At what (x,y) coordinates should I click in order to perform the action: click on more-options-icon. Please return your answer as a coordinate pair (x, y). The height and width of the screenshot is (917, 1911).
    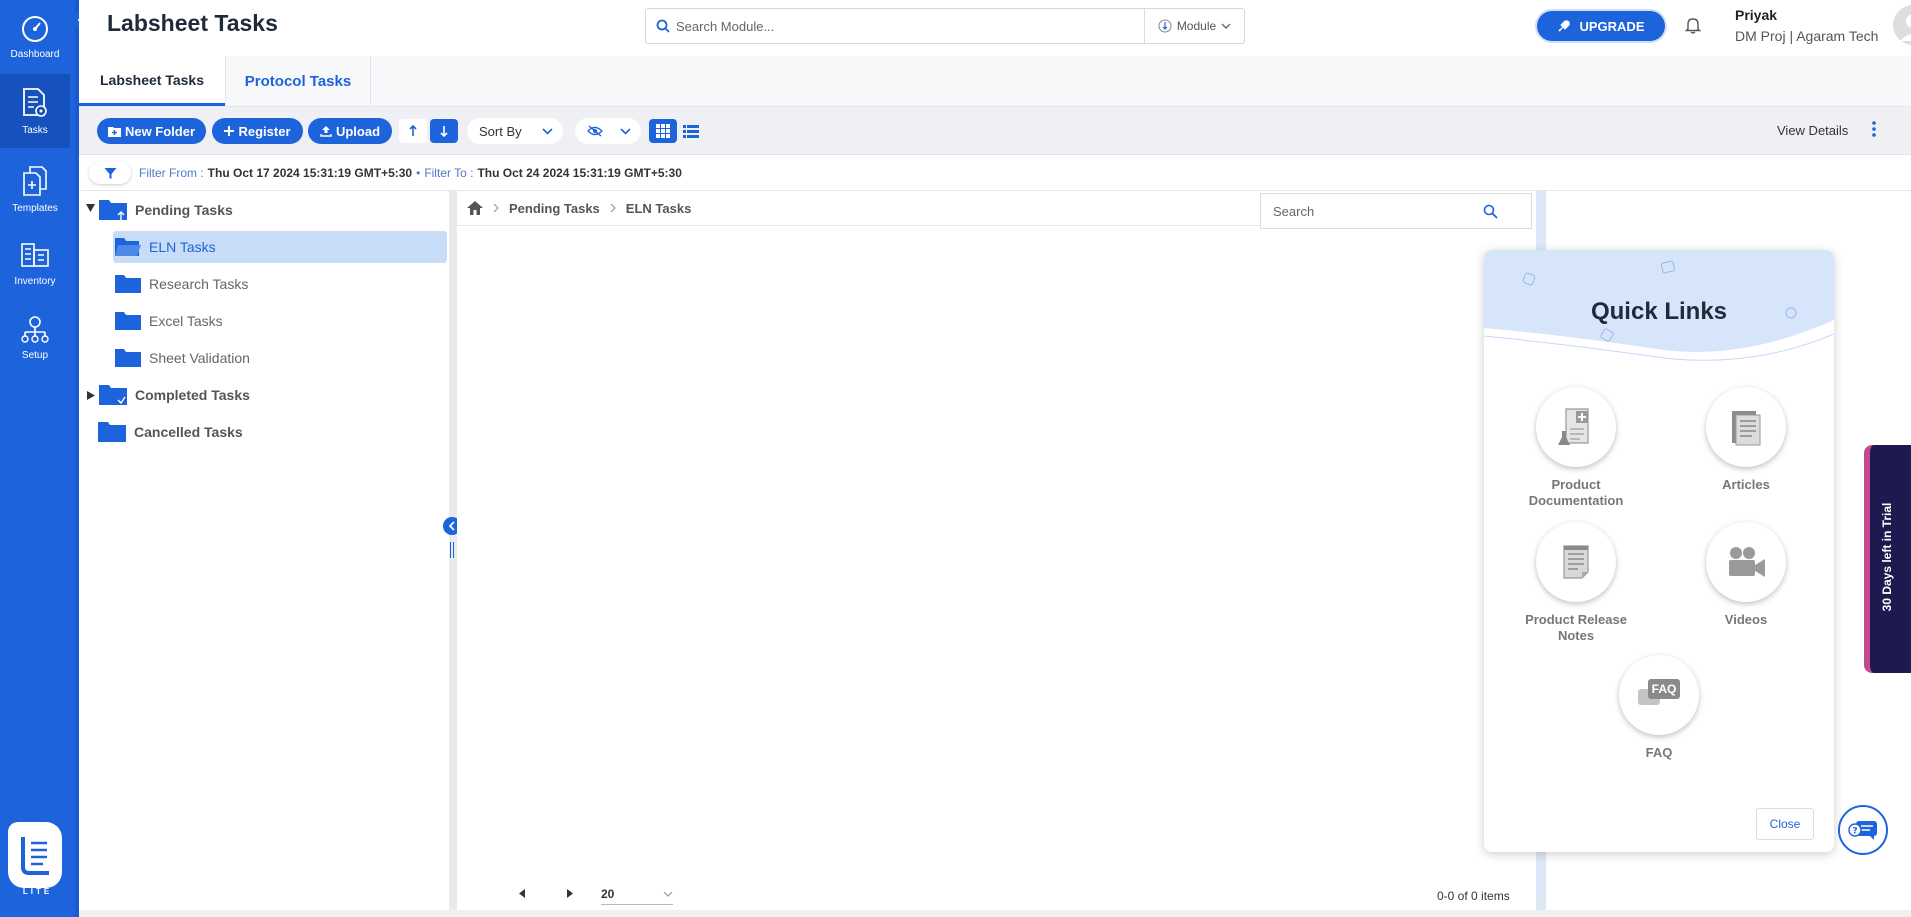
    Looking at the image, I should click on (1874, 129).